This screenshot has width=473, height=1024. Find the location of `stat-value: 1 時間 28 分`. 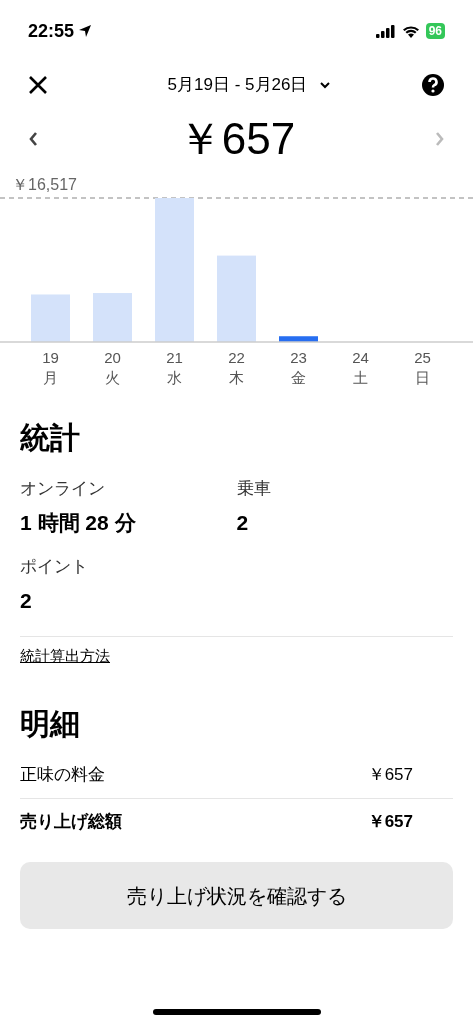

stat-value: 1 時間 28 分 is located at coordinates (78, 523).